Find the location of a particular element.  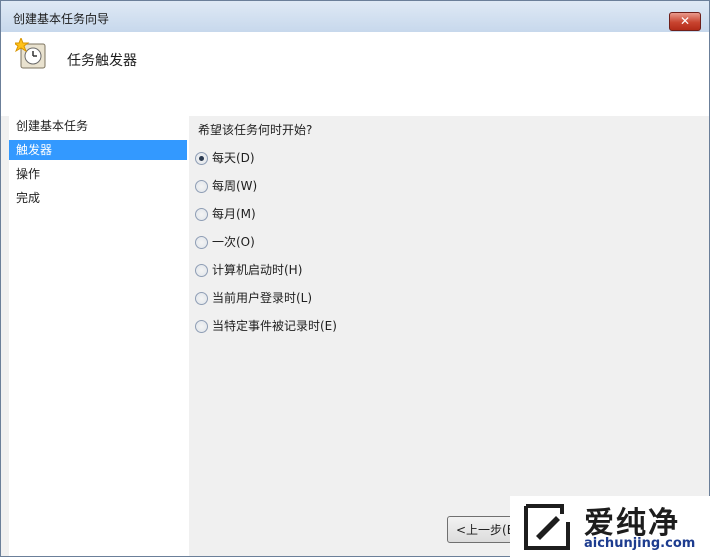

option-on-event-label: 当特定事件被记录时(E) is located at coordinates (274, 326).